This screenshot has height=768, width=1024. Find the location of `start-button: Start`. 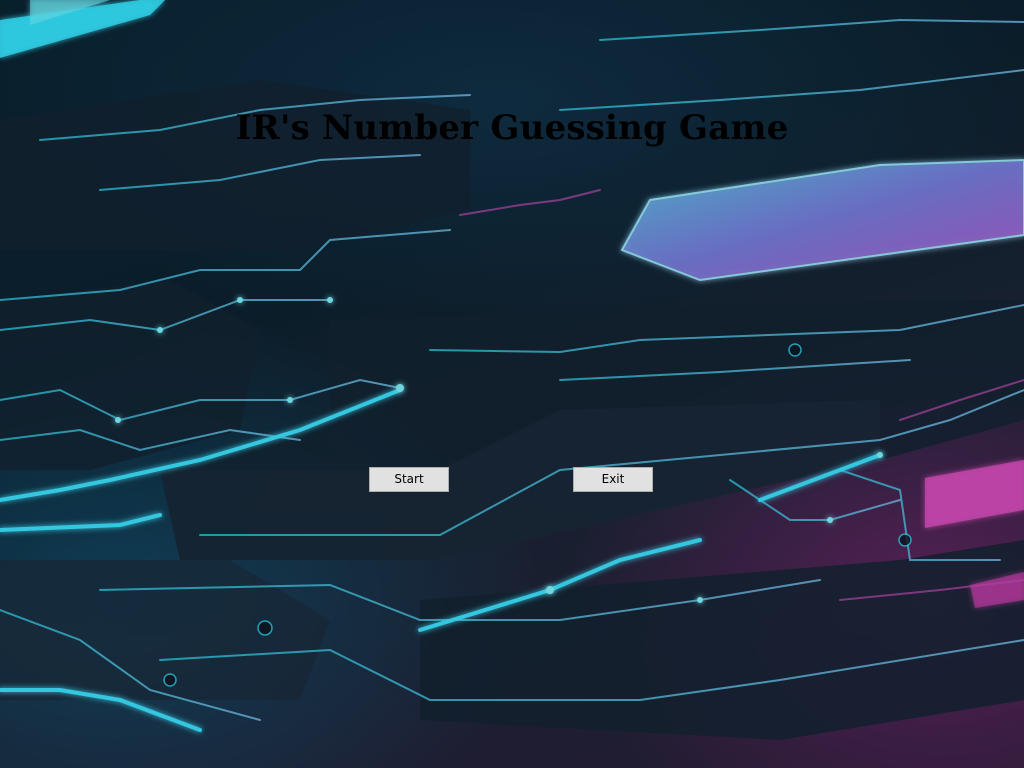

start-button: Start is located at coordinates (409, 479).